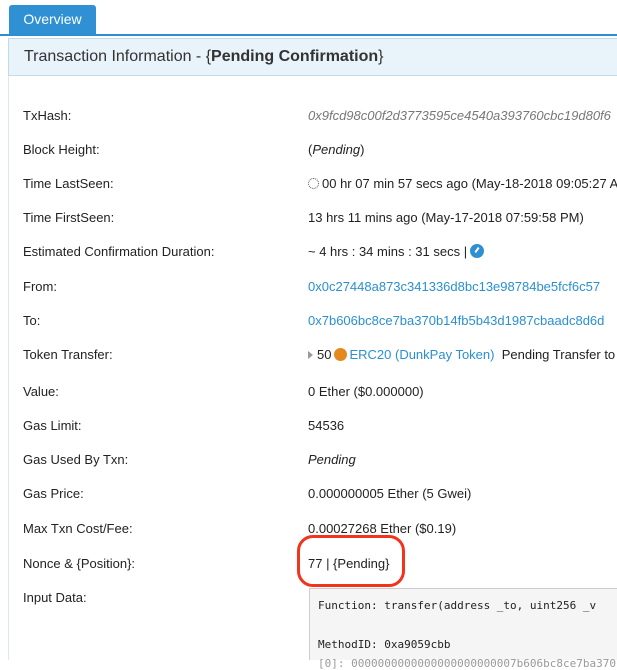 This screenshot has width=617, height=670. I want to click on caret-right-icon, so click(310, 355).